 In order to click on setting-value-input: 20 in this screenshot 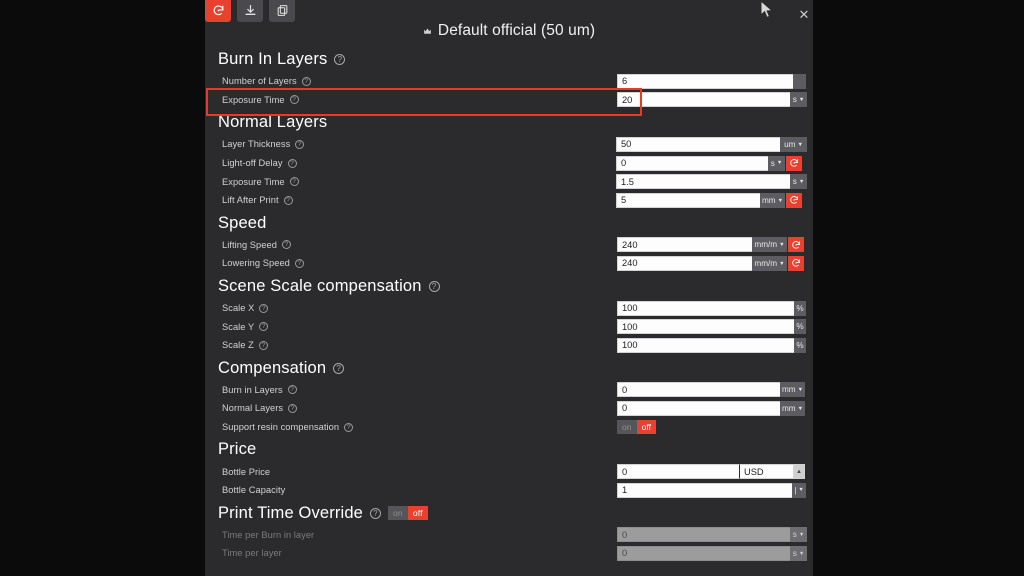, I will do `click(703, 100)`.